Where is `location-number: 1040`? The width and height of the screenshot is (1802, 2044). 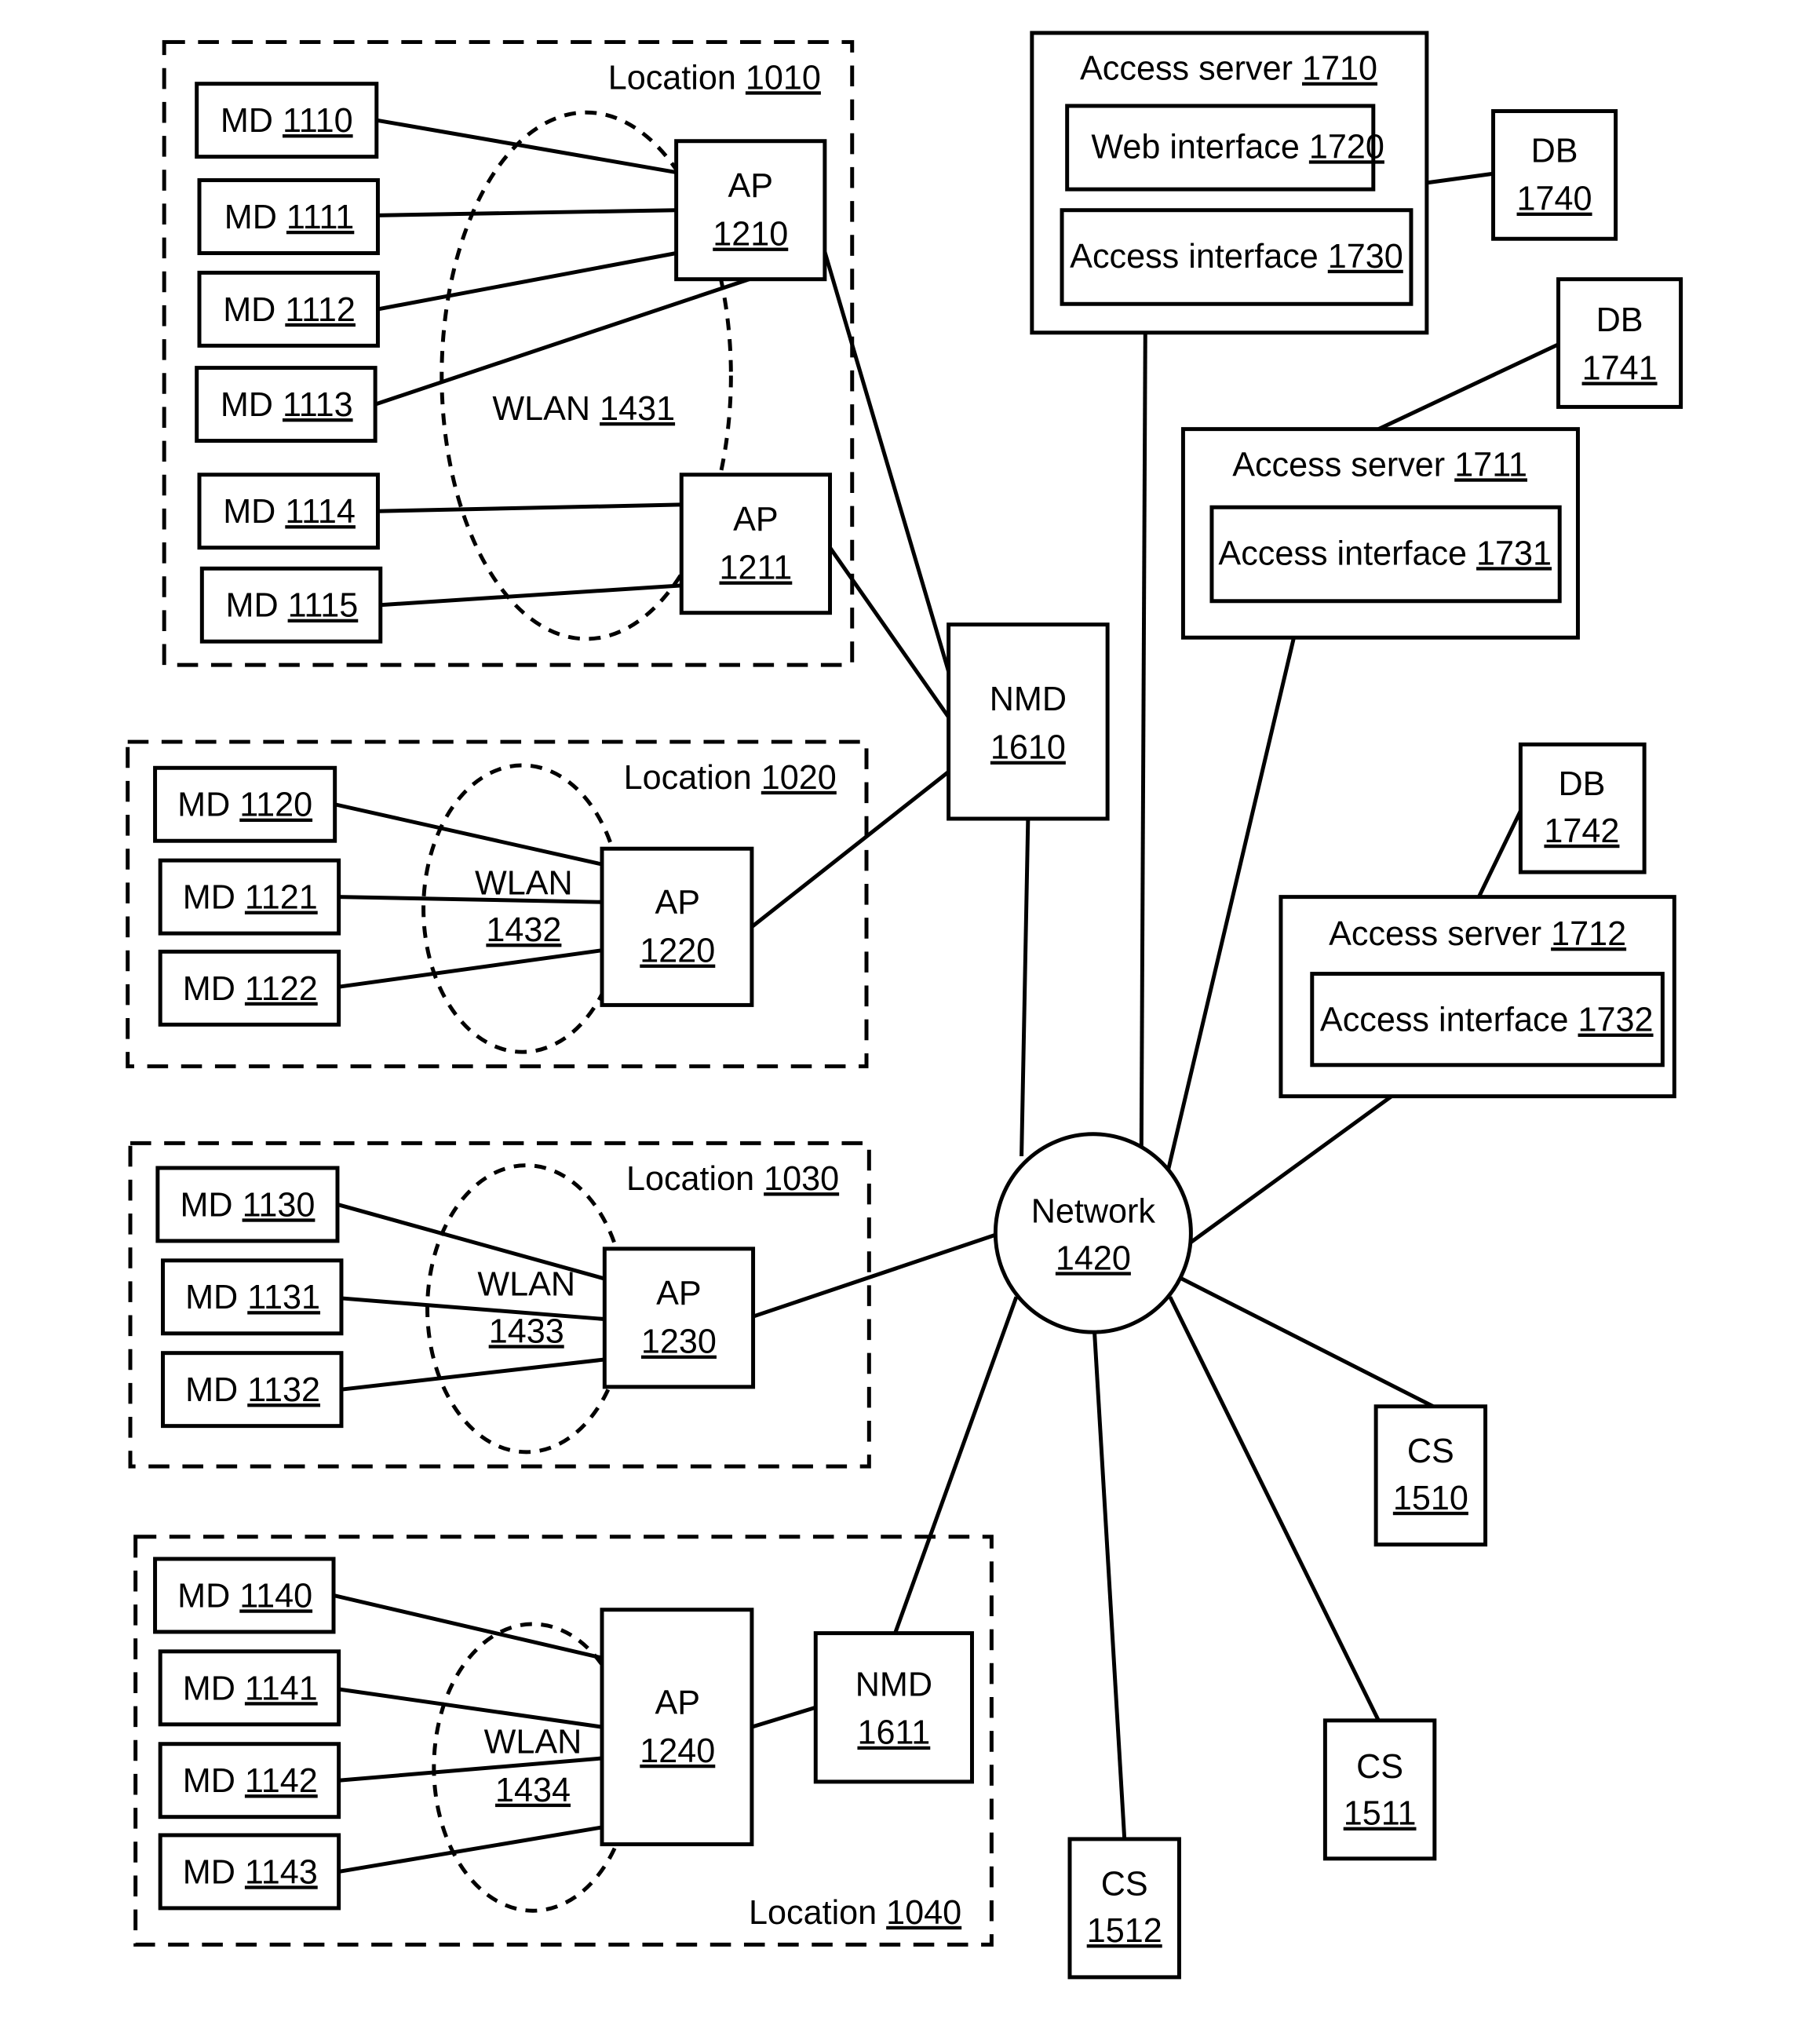
location-number: 1040 is located at coordinates (924, 1913).